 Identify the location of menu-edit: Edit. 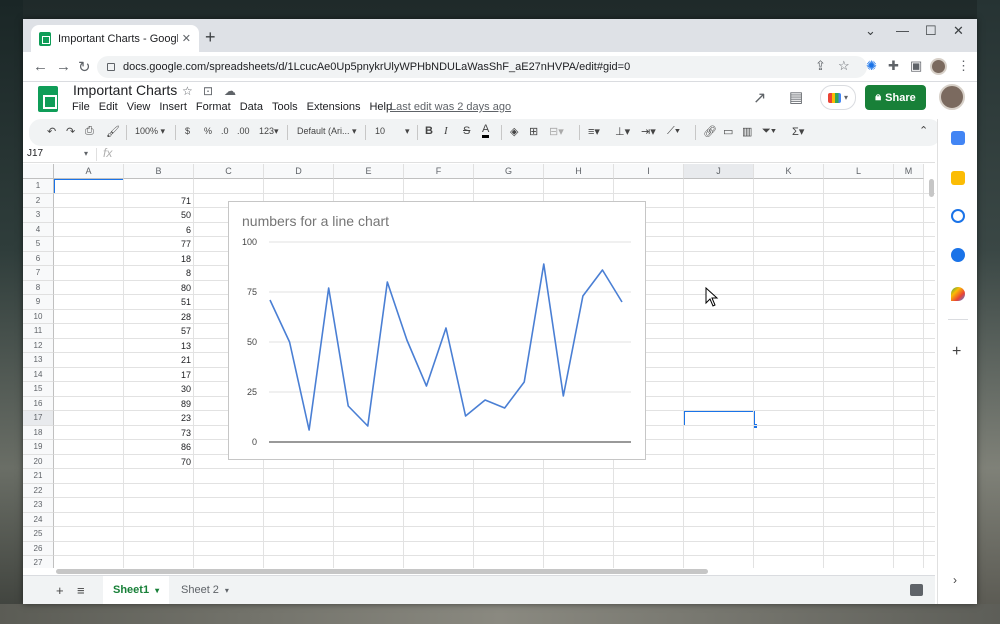
(108, 107).